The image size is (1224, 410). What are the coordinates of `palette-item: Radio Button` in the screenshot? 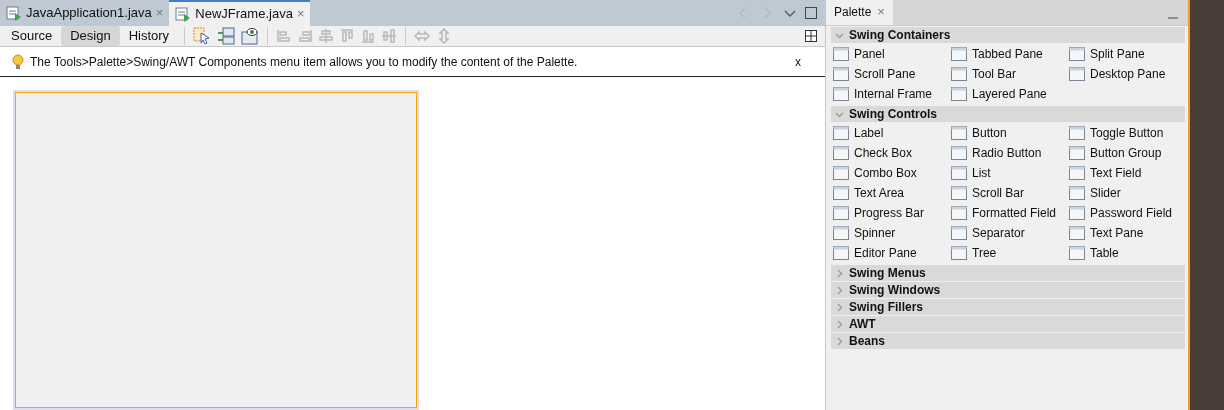 It's located at (1008, 153).